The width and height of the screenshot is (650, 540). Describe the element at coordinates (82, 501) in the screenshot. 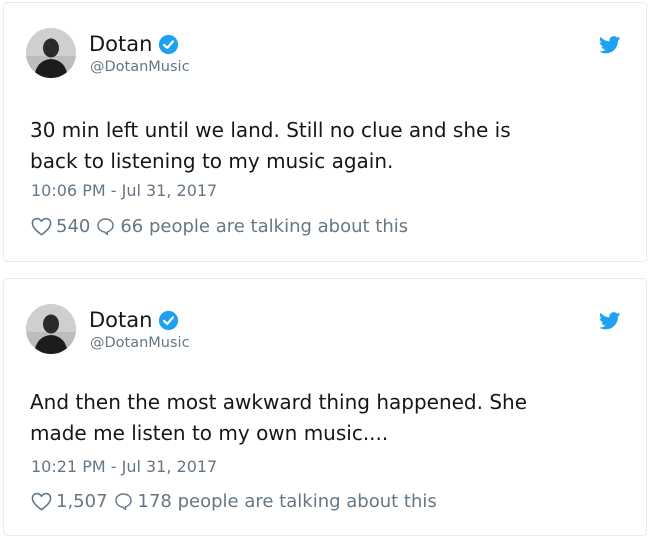

I see `like-count: 1,507` at that location.